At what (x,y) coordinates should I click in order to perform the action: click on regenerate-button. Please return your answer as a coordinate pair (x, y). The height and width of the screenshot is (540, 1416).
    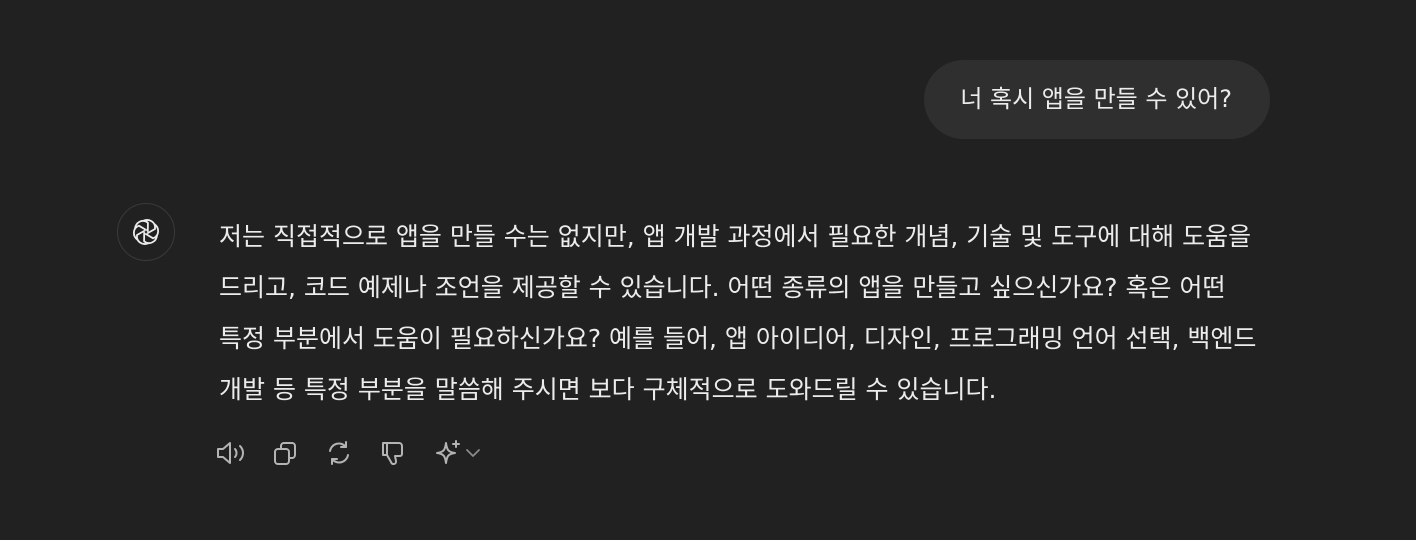
    Looking at the image, I should click on (339, 453).